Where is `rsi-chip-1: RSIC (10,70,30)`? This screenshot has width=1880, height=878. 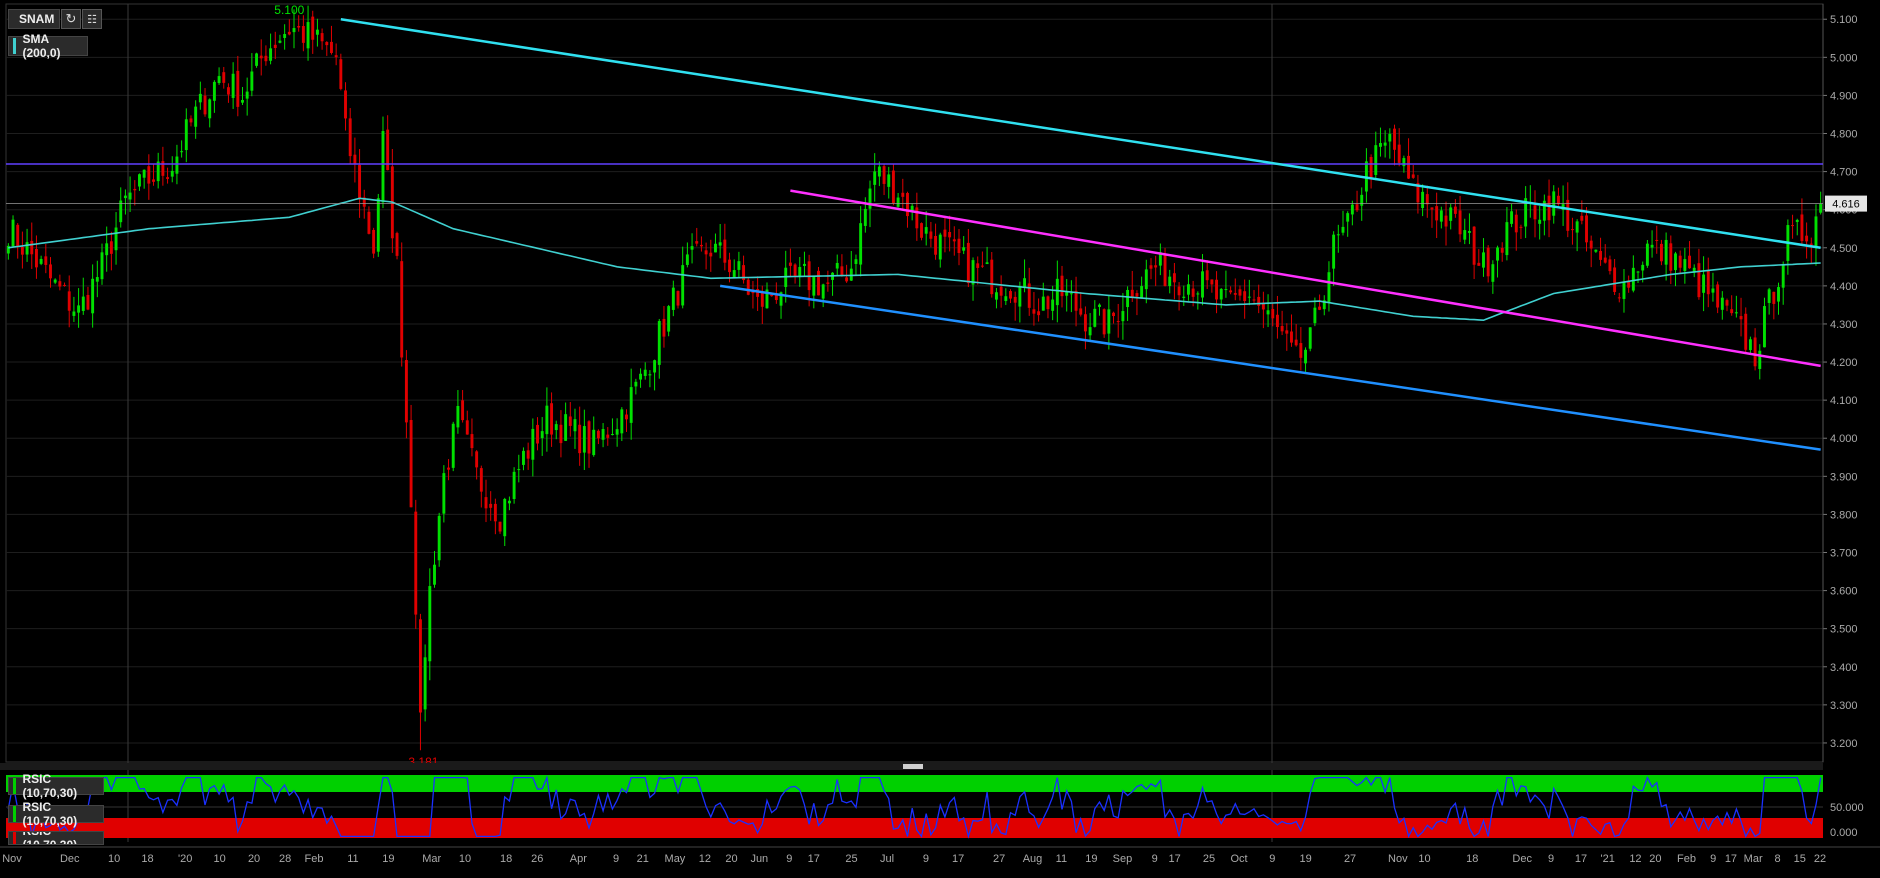
rsi-chip-1: RSIC (10,70,30) is located at coordinates (56, 786).